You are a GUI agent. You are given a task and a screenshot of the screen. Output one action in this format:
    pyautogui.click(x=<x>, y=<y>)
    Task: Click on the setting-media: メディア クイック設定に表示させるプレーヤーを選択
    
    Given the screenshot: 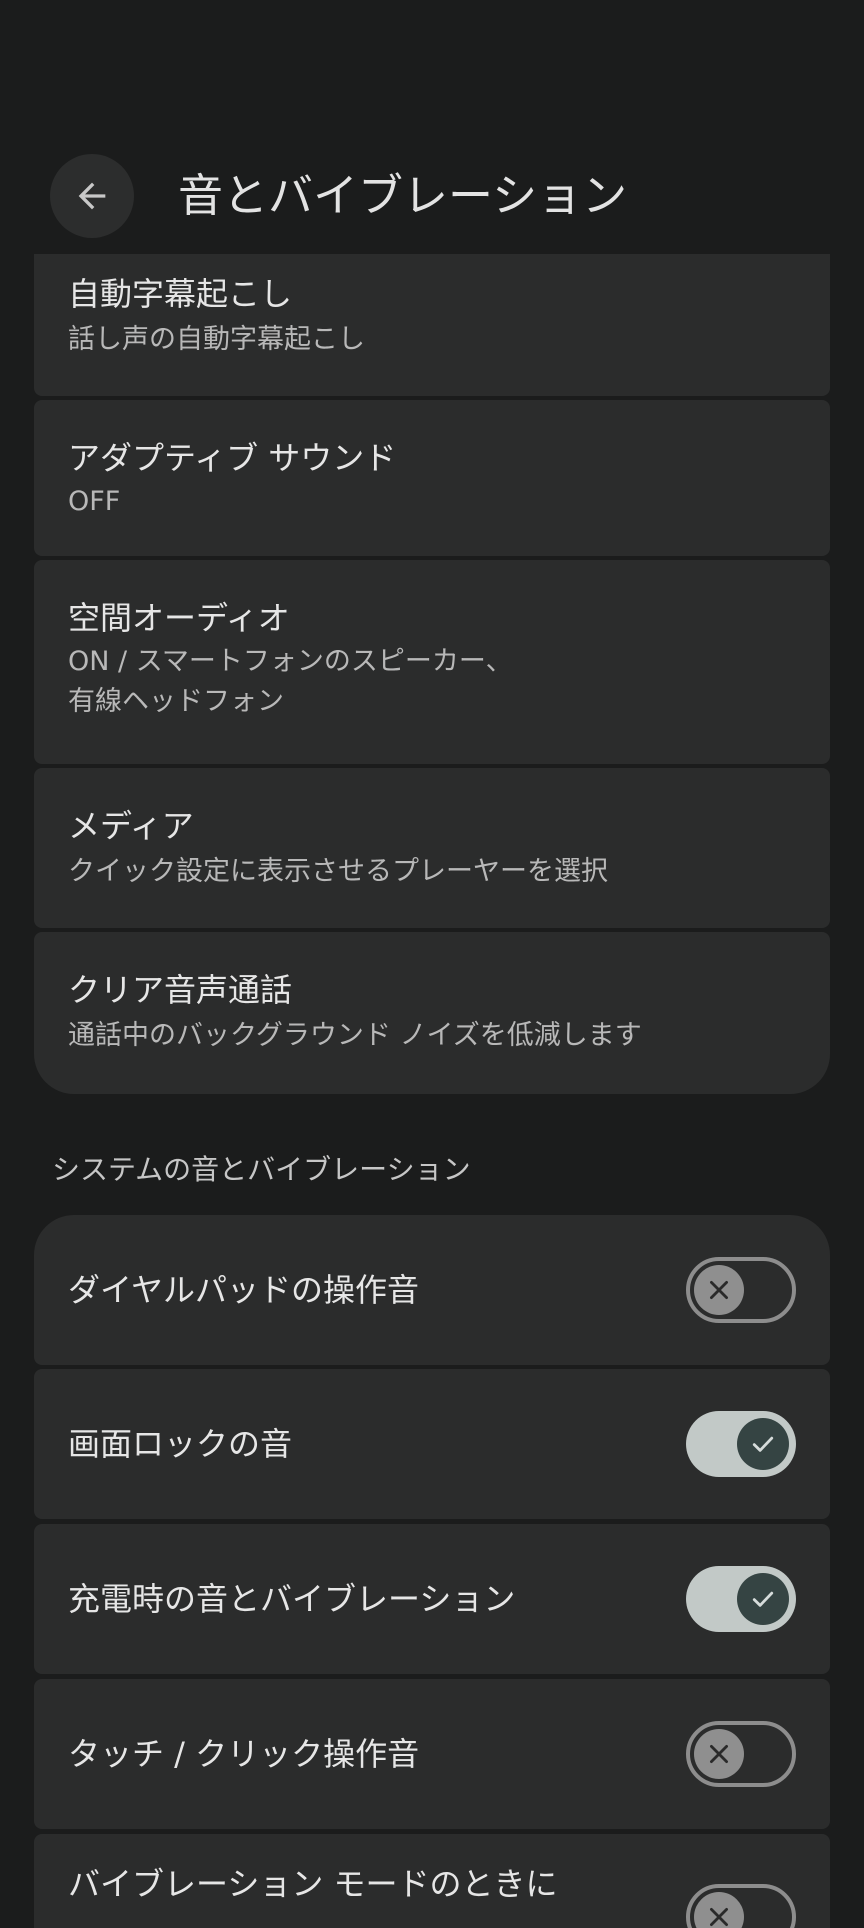 What is the action you would take?
    pyautogui.click(x=432, y=848)
    